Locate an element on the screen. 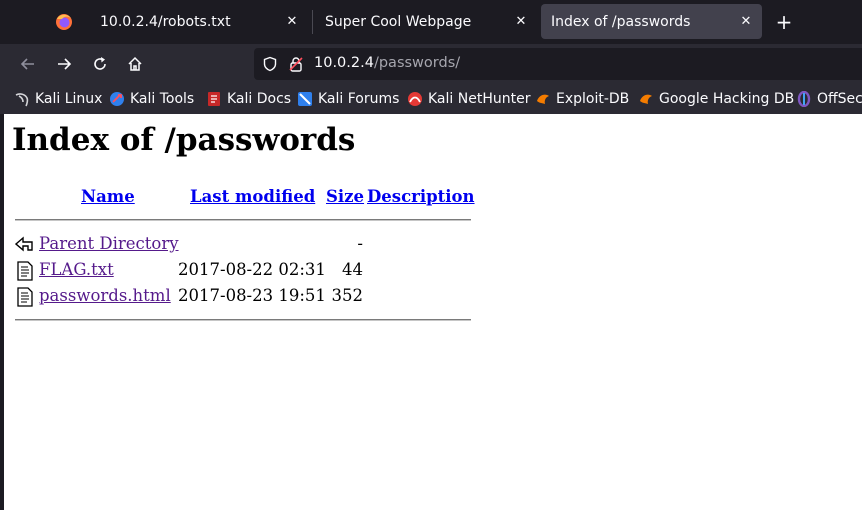 This screenshot has height=510, width=862. bookmark-kali-tools: Kali Tools is located at coordinates (151, 99).